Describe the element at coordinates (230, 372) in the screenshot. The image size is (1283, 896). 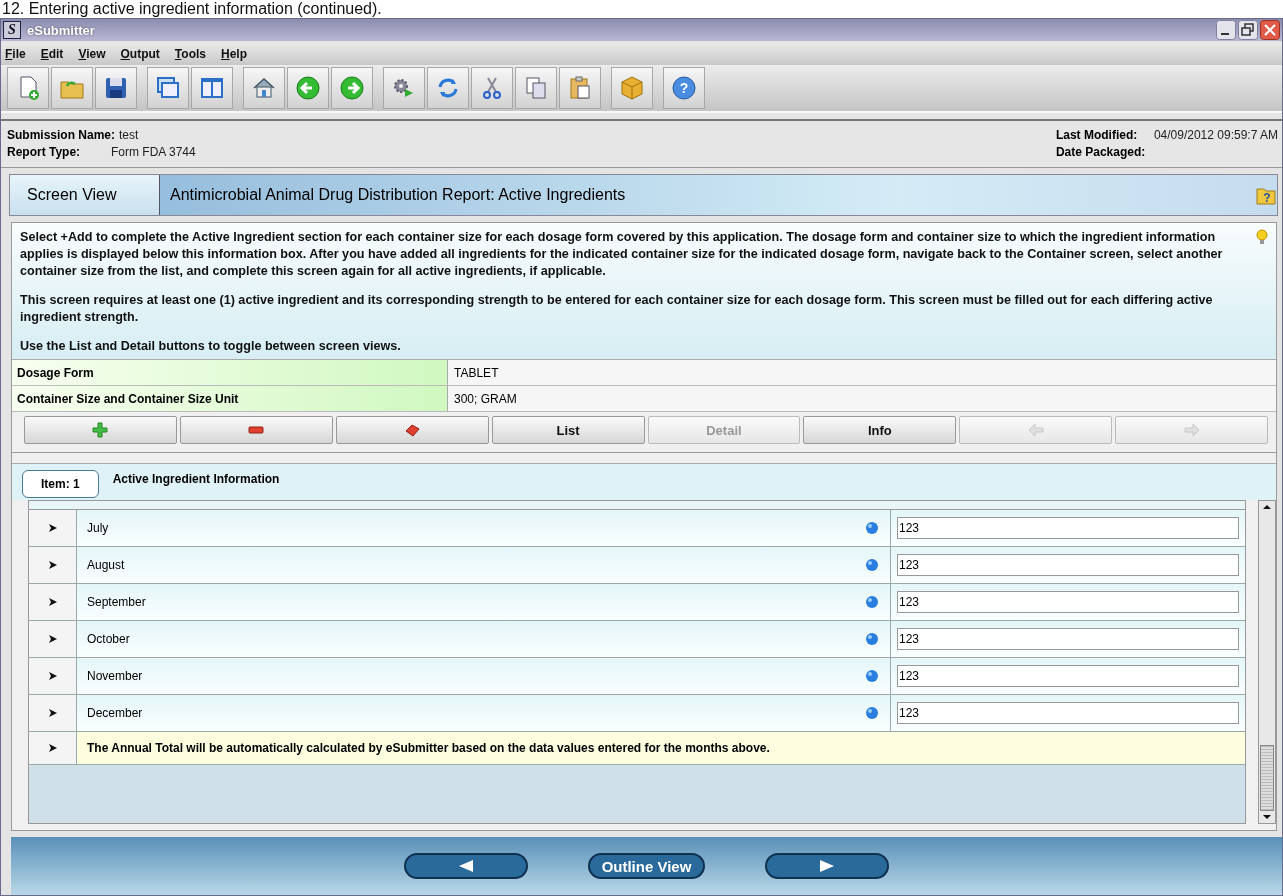
I see `field-label: Dosage Form` at that location.